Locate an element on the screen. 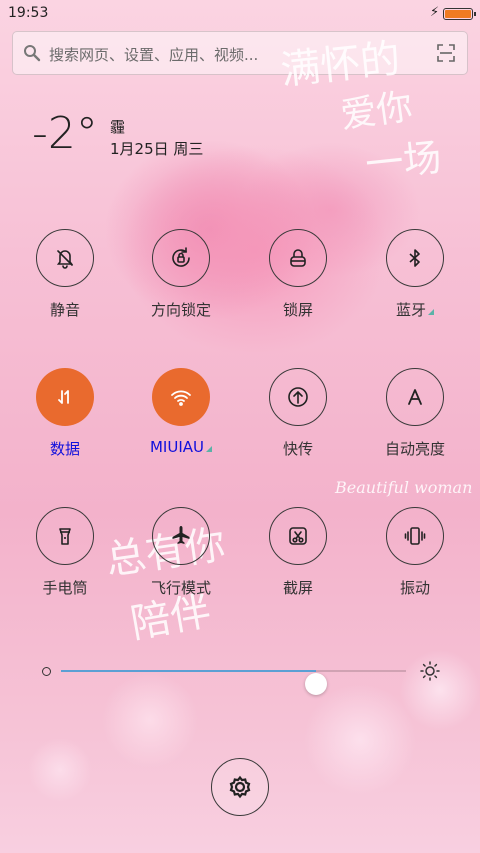 This screenshot has width=480, height=853. toggle-label-text: 方向锁定 is located at coordinates (180, 310).